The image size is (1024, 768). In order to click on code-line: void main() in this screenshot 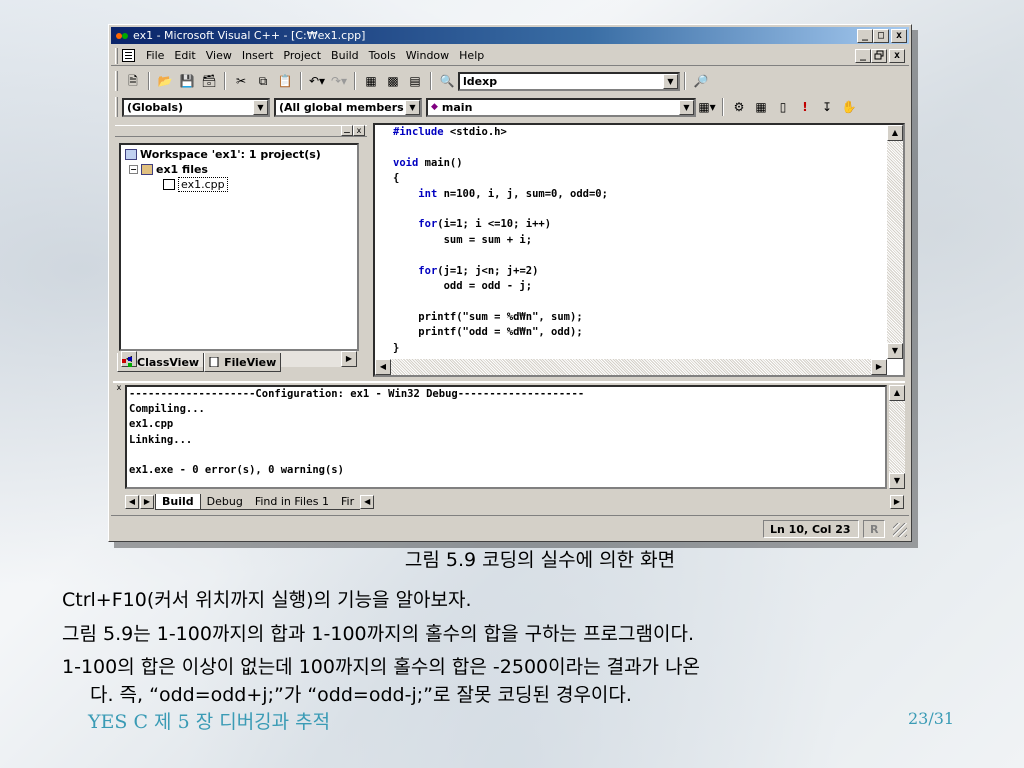, I will do `click(638, 163)`.